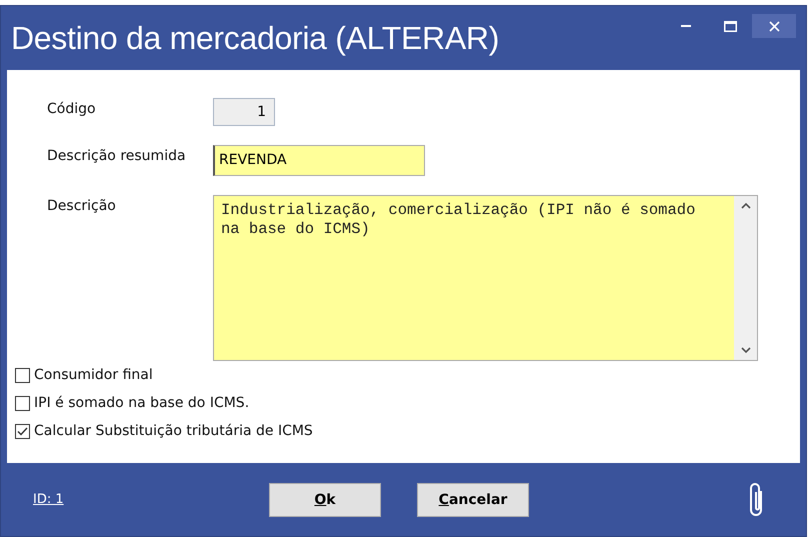 The image size is (811, 537). Describe the element at coordinates (319, 160) in the screenshot. I see `short-description-field: REVENDA` at that location.